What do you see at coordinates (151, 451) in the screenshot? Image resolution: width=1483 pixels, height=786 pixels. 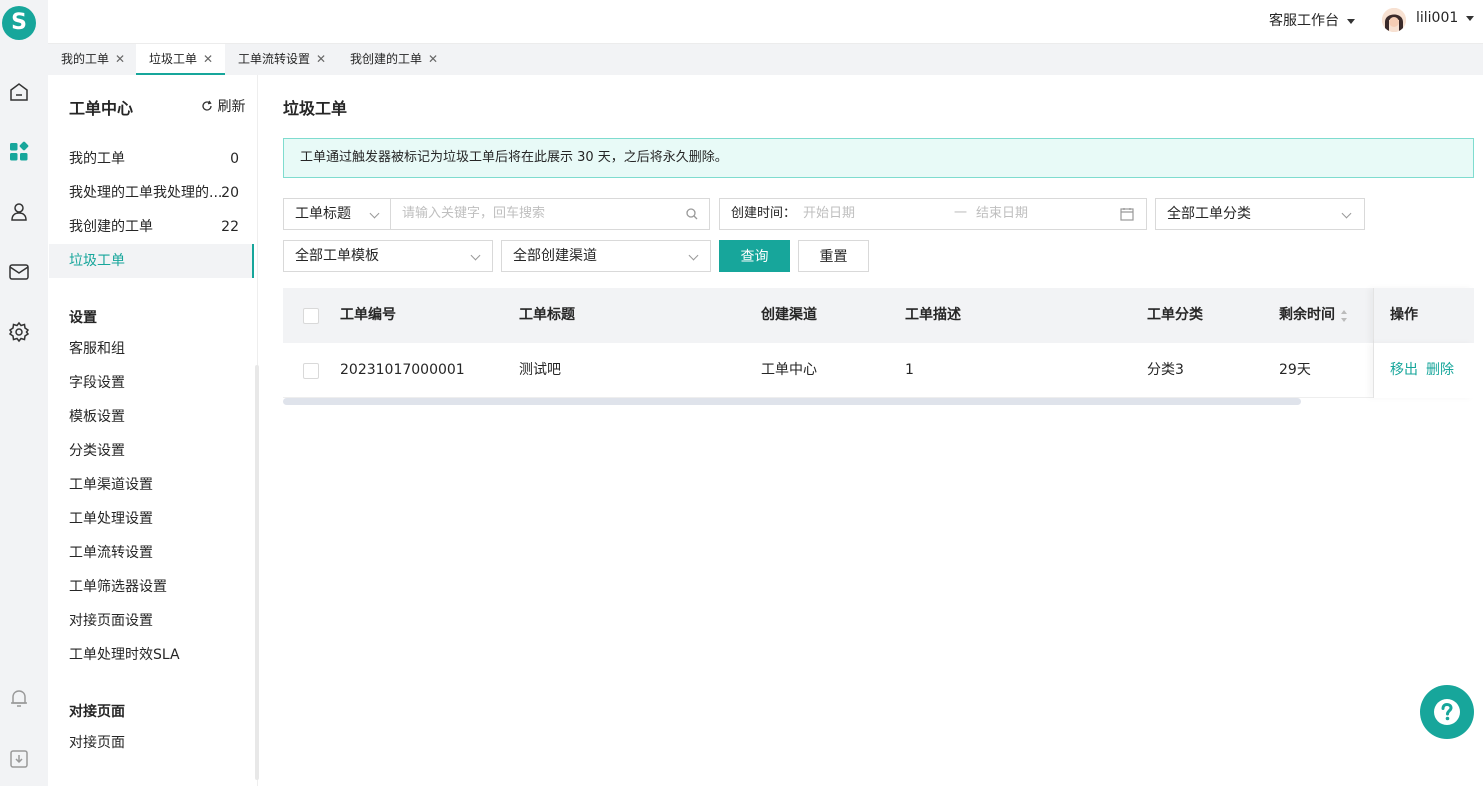 I see `sidebar-item-category-settings: 分类设置` at bounding box center [151, 451].